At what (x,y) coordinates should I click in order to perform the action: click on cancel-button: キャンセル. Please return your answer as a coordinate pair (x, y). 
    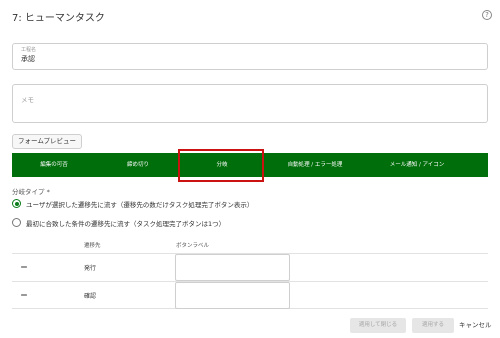
    Looking at the image, I should click on (475, 325).